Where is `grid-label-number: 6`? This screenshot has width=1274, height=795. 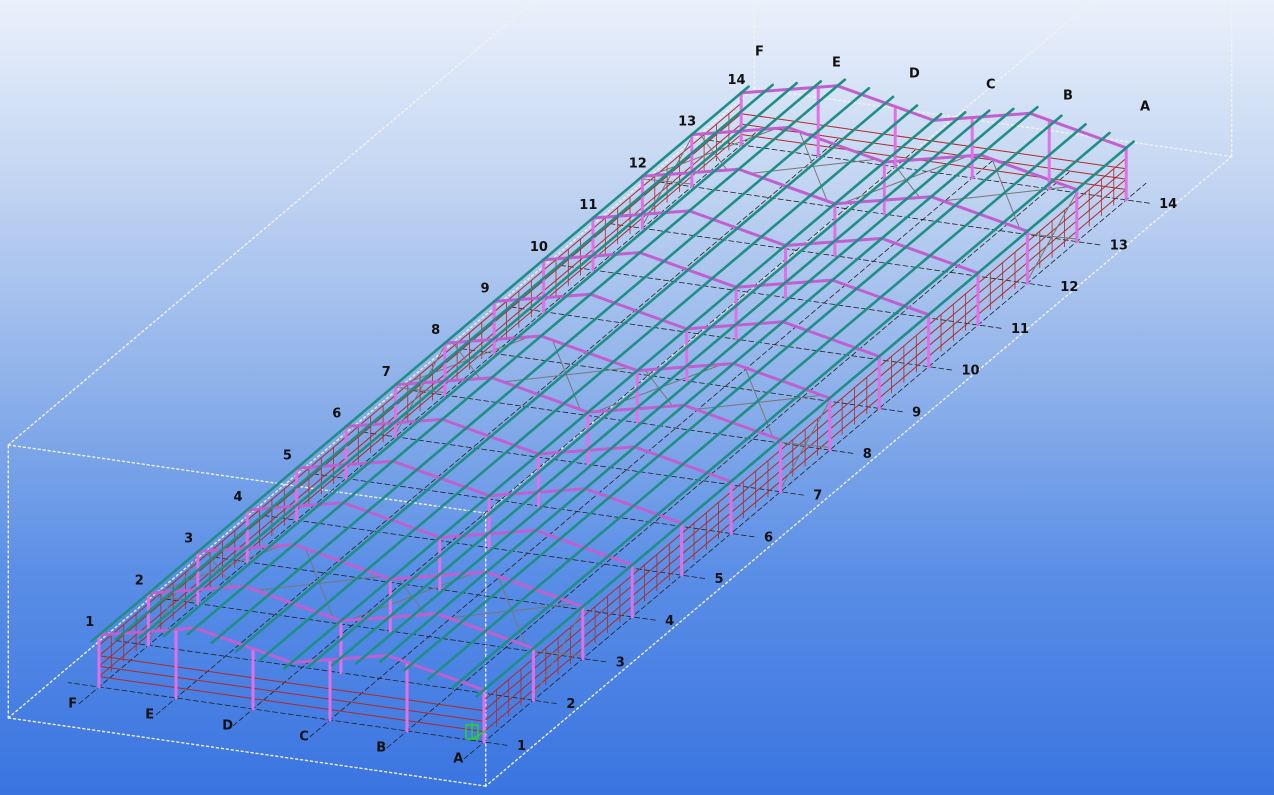 grid-label-number: 6 is located at coordinates (768, 537).